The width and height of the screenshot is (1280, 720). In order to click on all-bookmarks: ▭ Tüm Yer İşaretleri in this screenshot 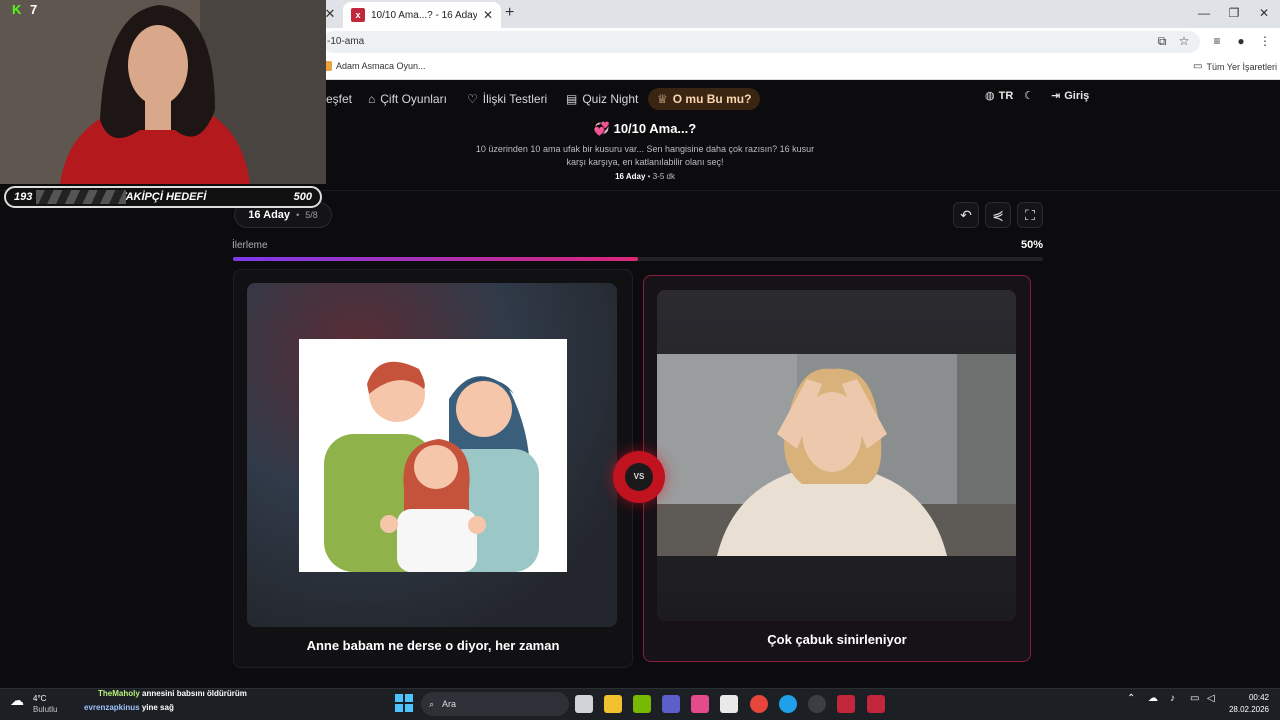, I will do `click(1235, 66)`.